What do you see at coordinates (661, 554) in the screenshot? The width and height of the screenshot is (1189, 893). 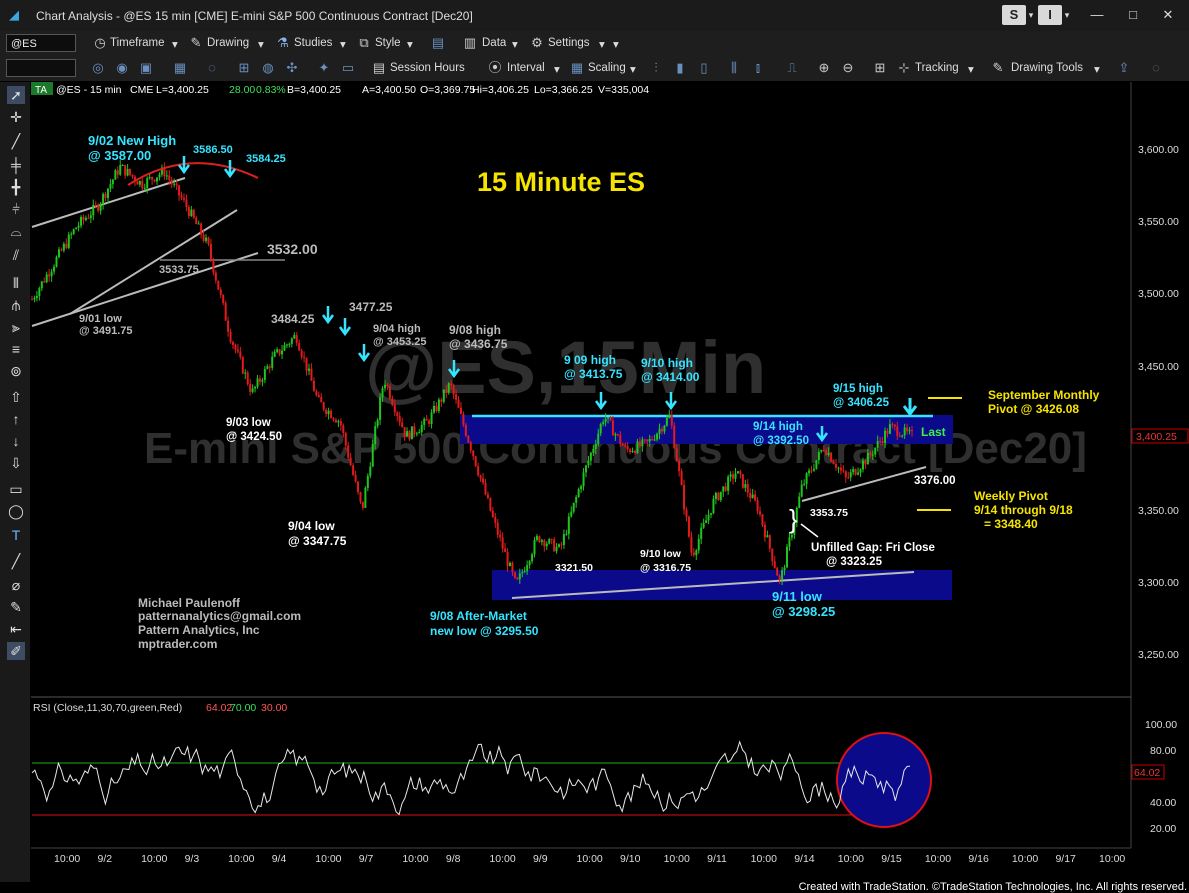 I see `anno-low-910: 9/10 low` at bounding box center [661, 554].